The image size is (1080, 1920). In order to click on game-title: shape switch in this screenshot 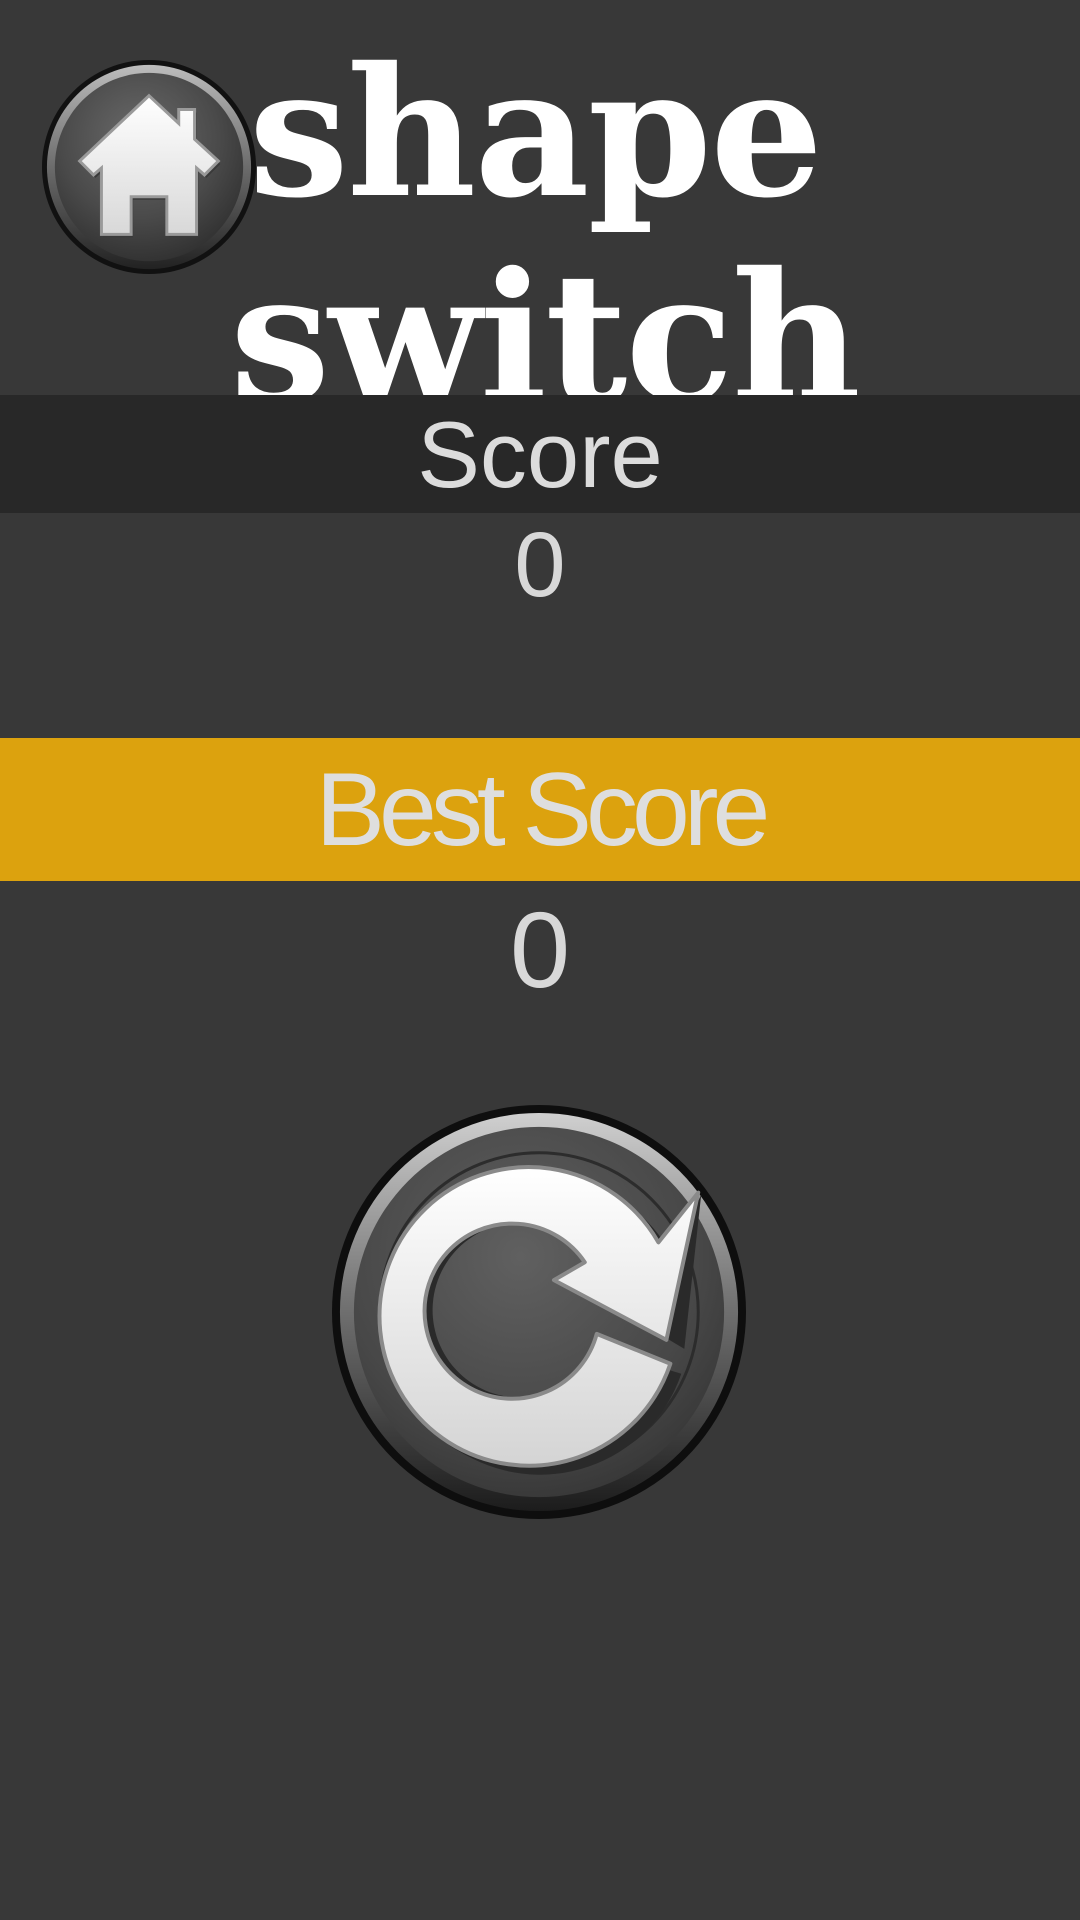, I will do `click(545, 234)`.